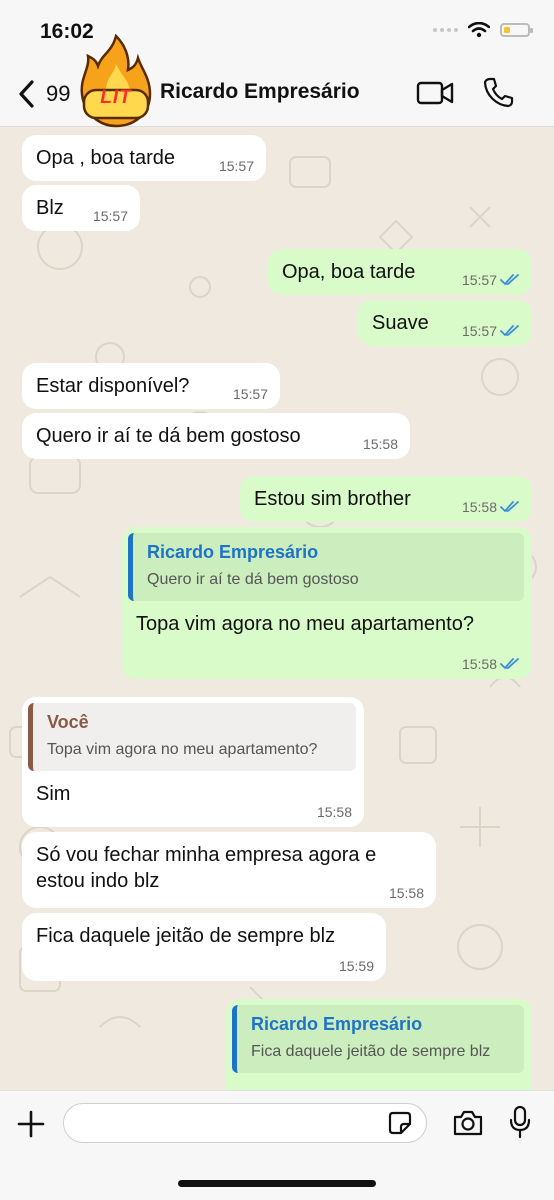 This screenshot has height=1200, width=554. I want to click on home-indicator, so click(277, 1183).